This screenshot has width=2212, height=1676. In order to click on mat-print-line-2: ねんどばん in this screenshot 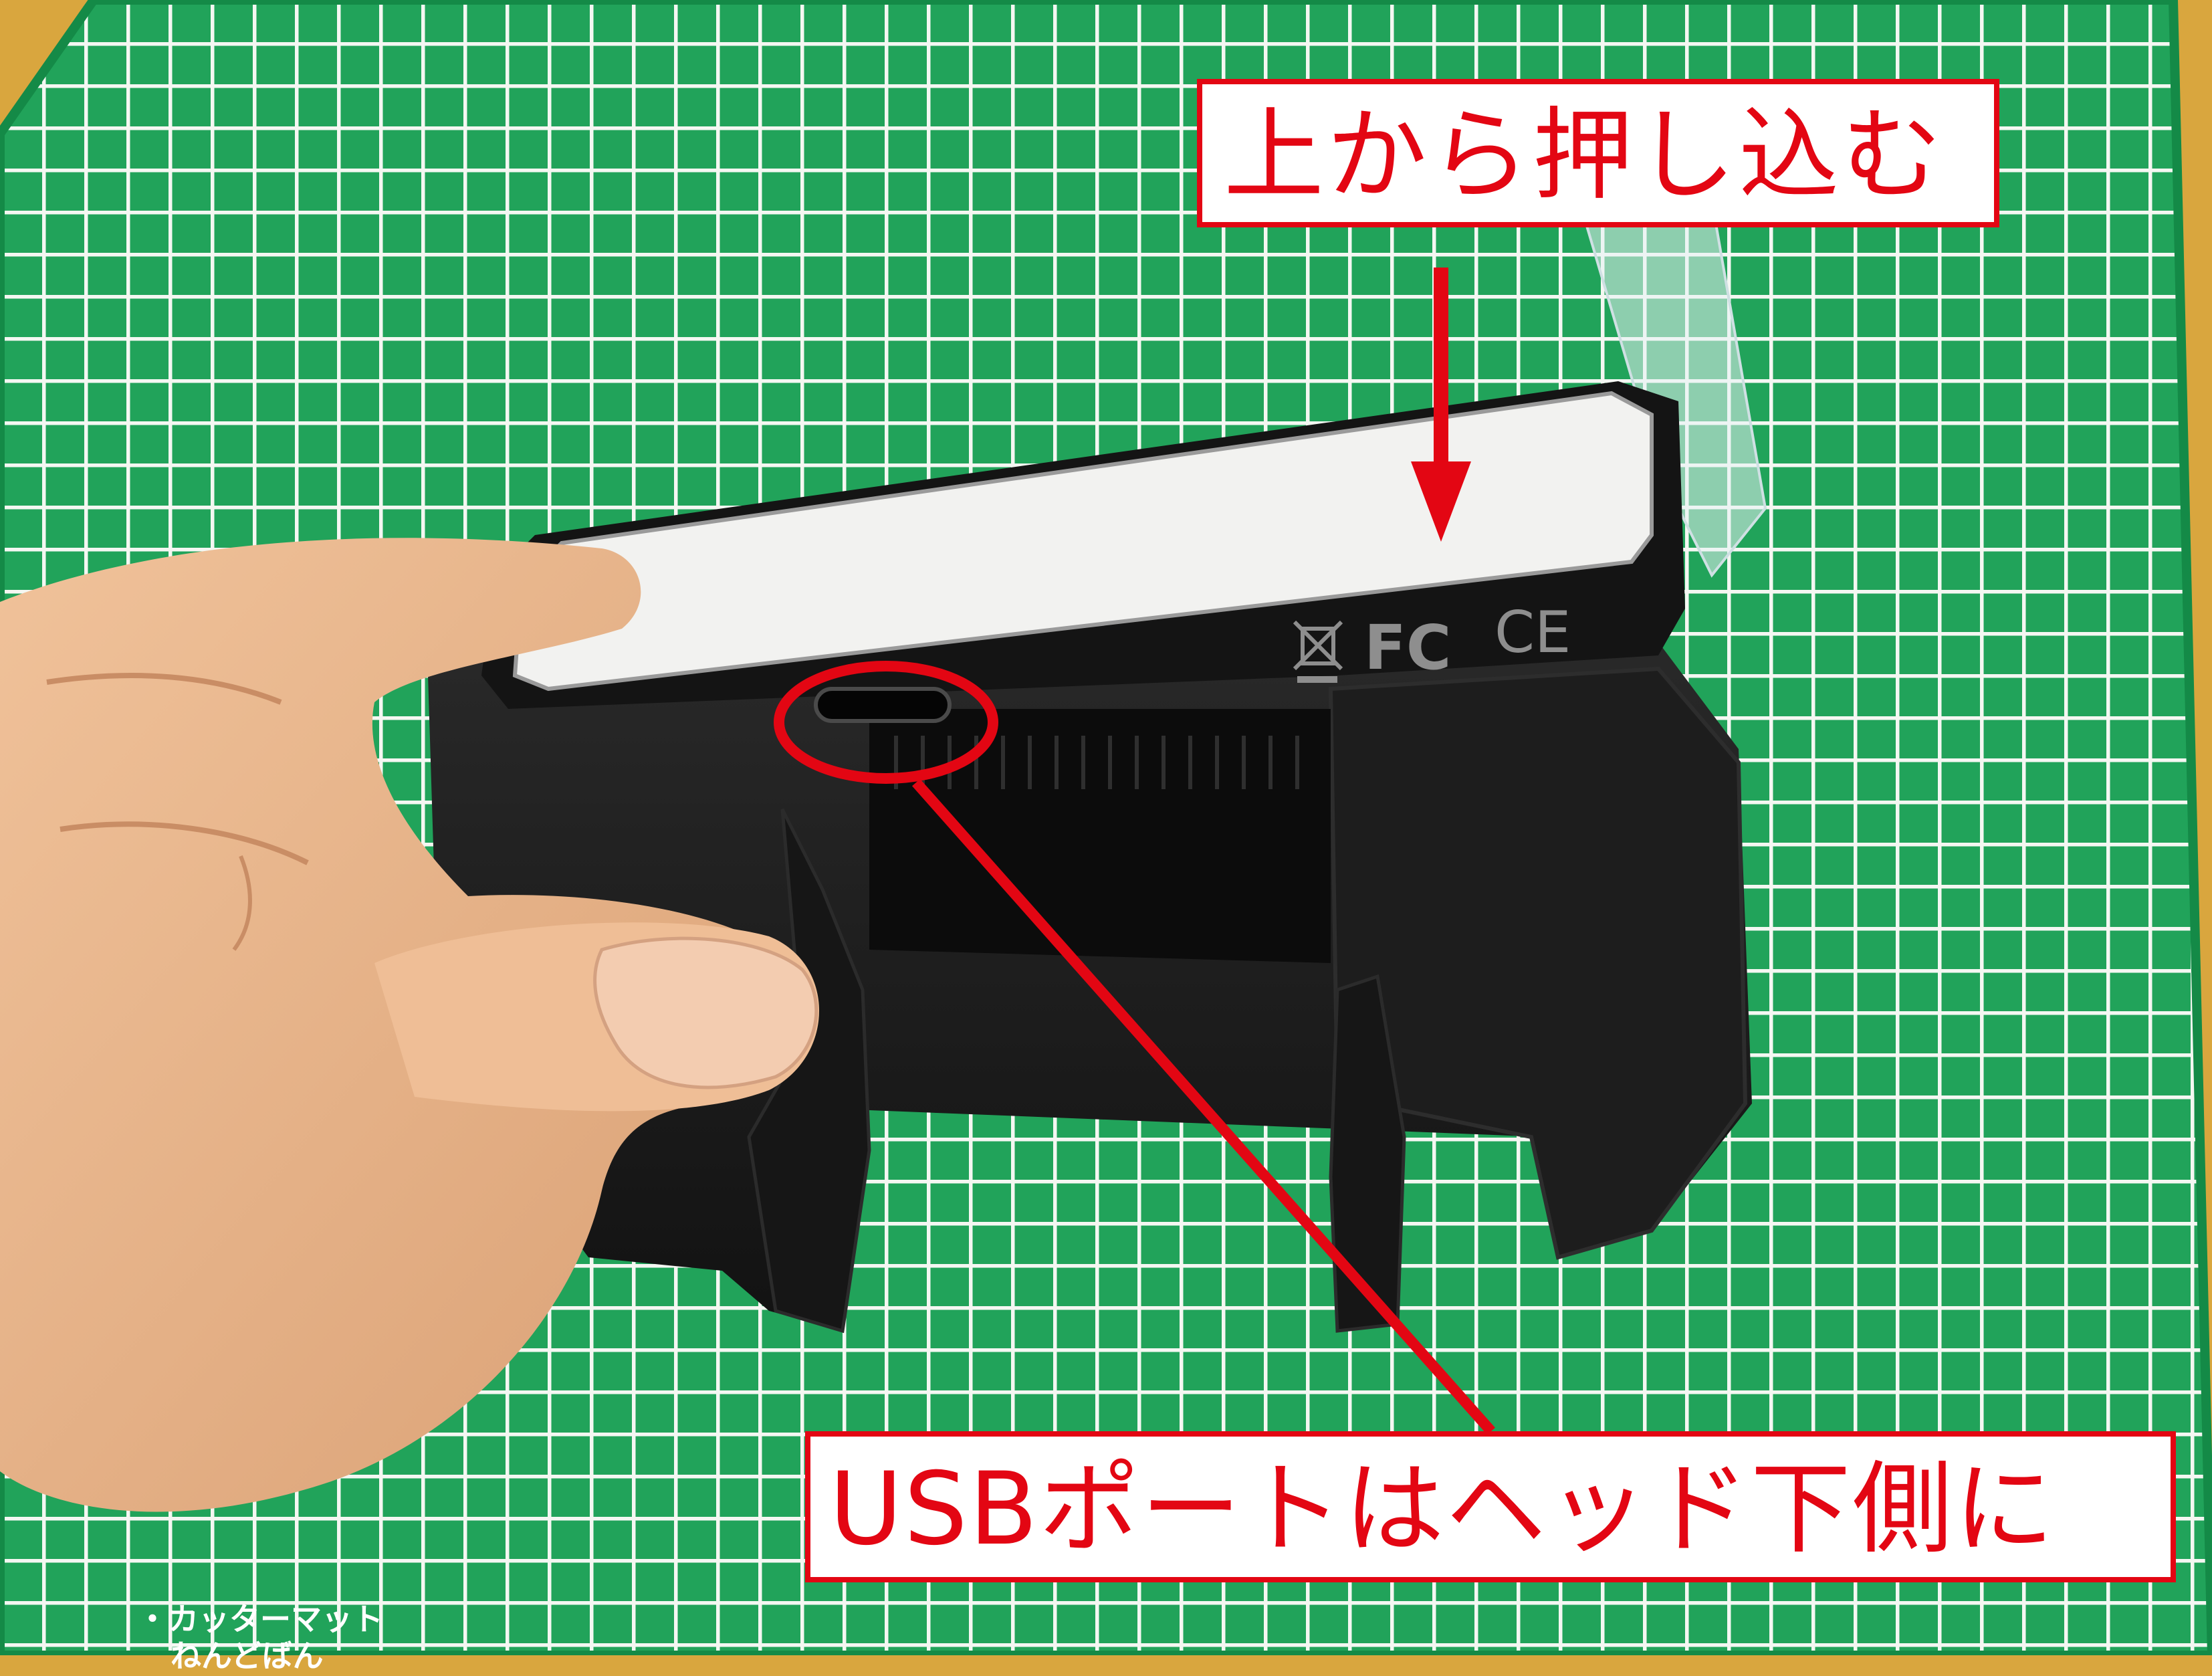, I will do `click(247, 1656)`.